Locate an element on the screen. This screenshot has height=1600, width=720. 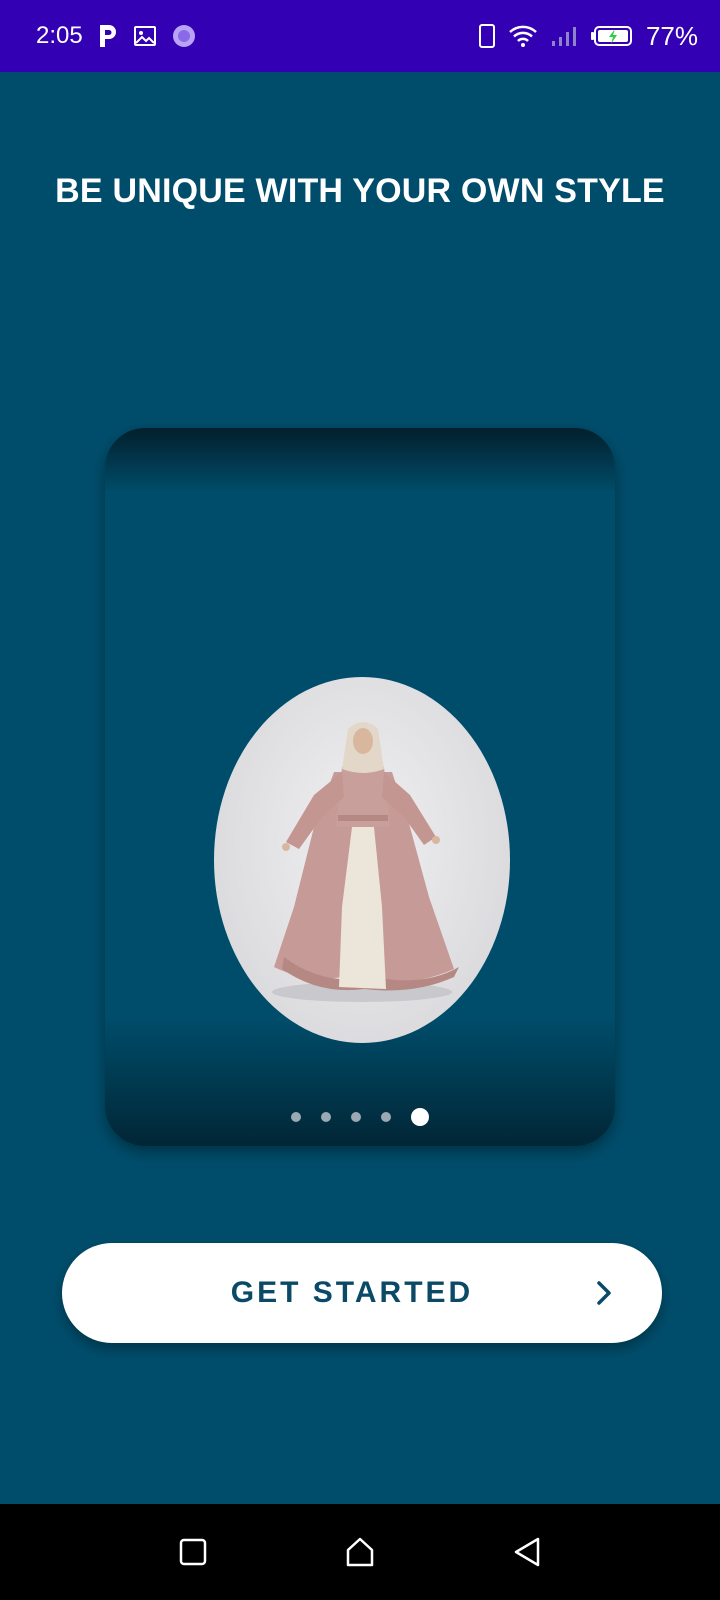
gallery-icon is located at coordinates (145, 36).